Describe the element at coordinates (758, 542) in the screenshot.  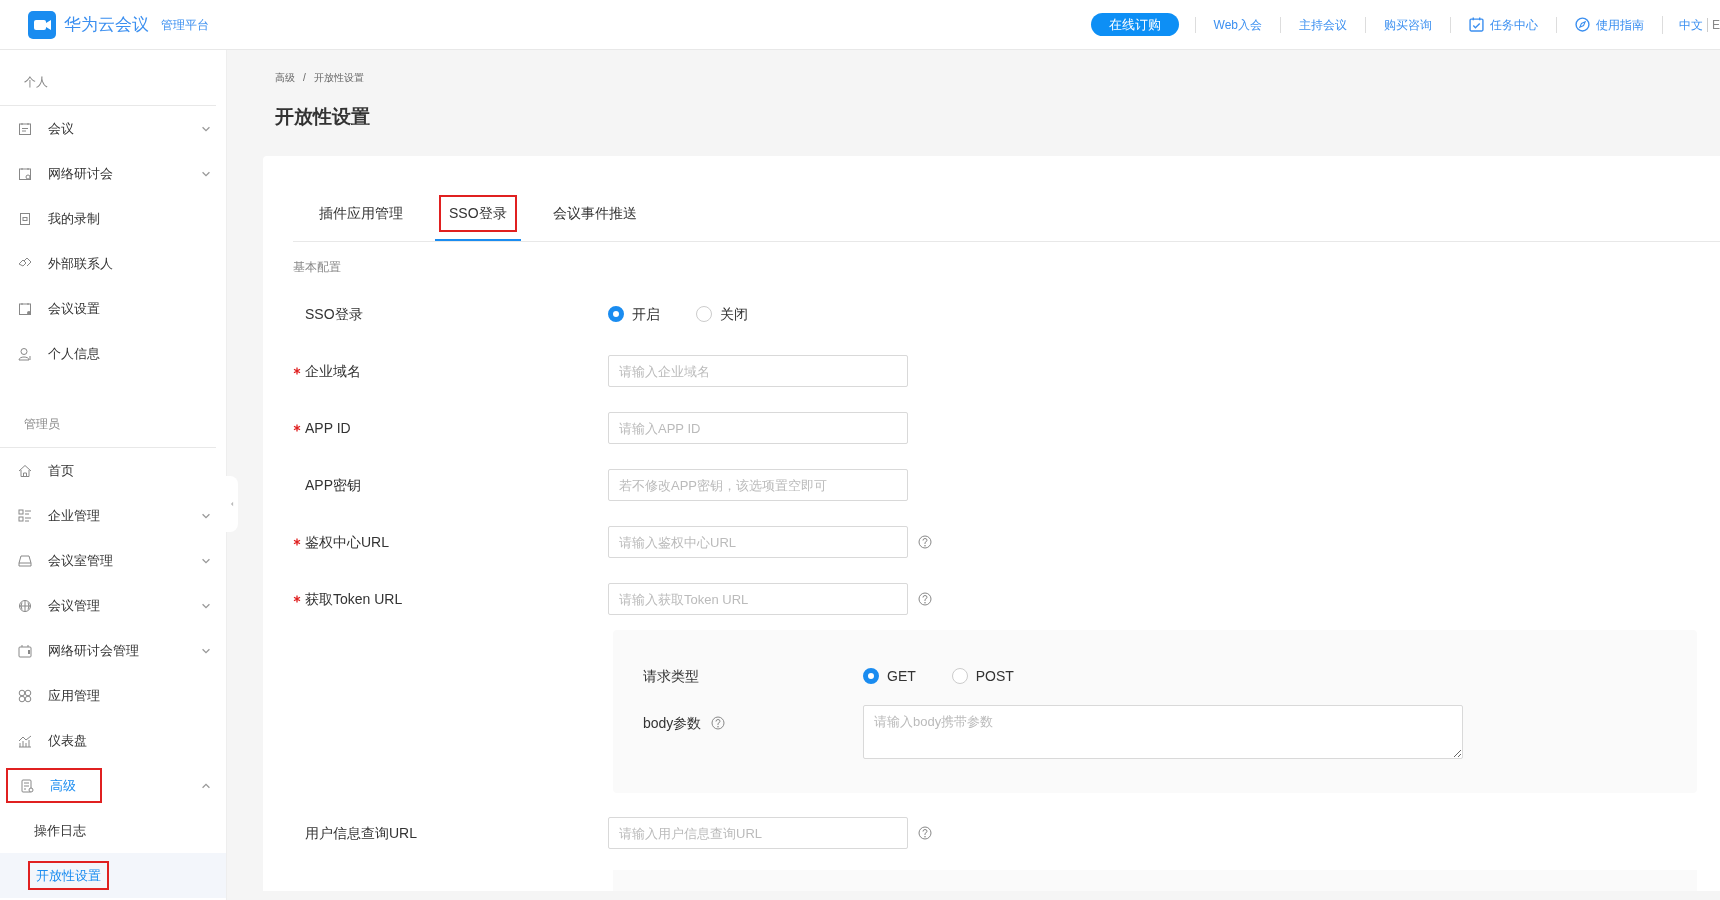
I see `input-field: 请输入鉴权中心URL` at that location.